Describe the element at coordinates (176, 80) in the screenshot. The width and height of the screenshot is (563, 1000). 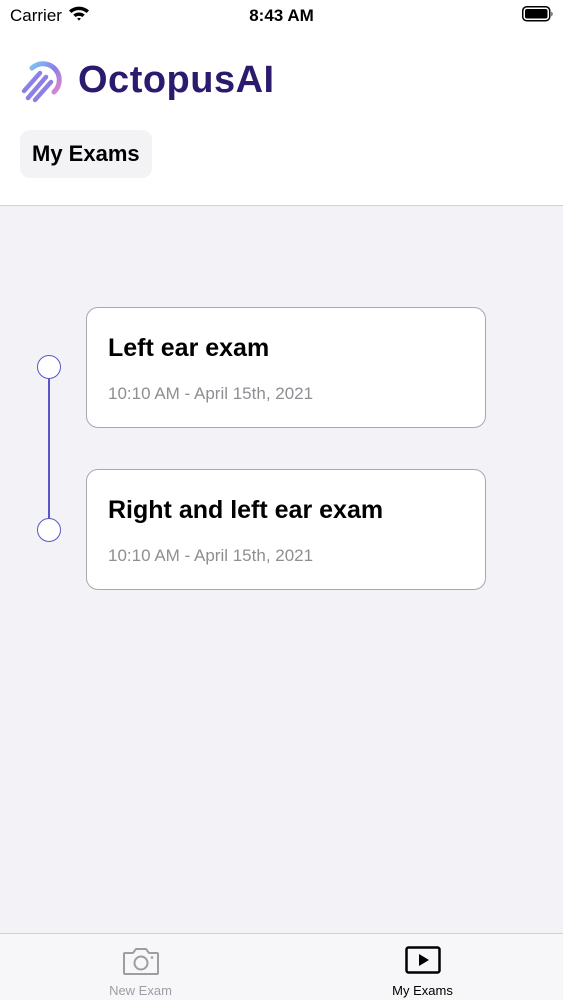
I see `app-name: OctopusAI` at that location.